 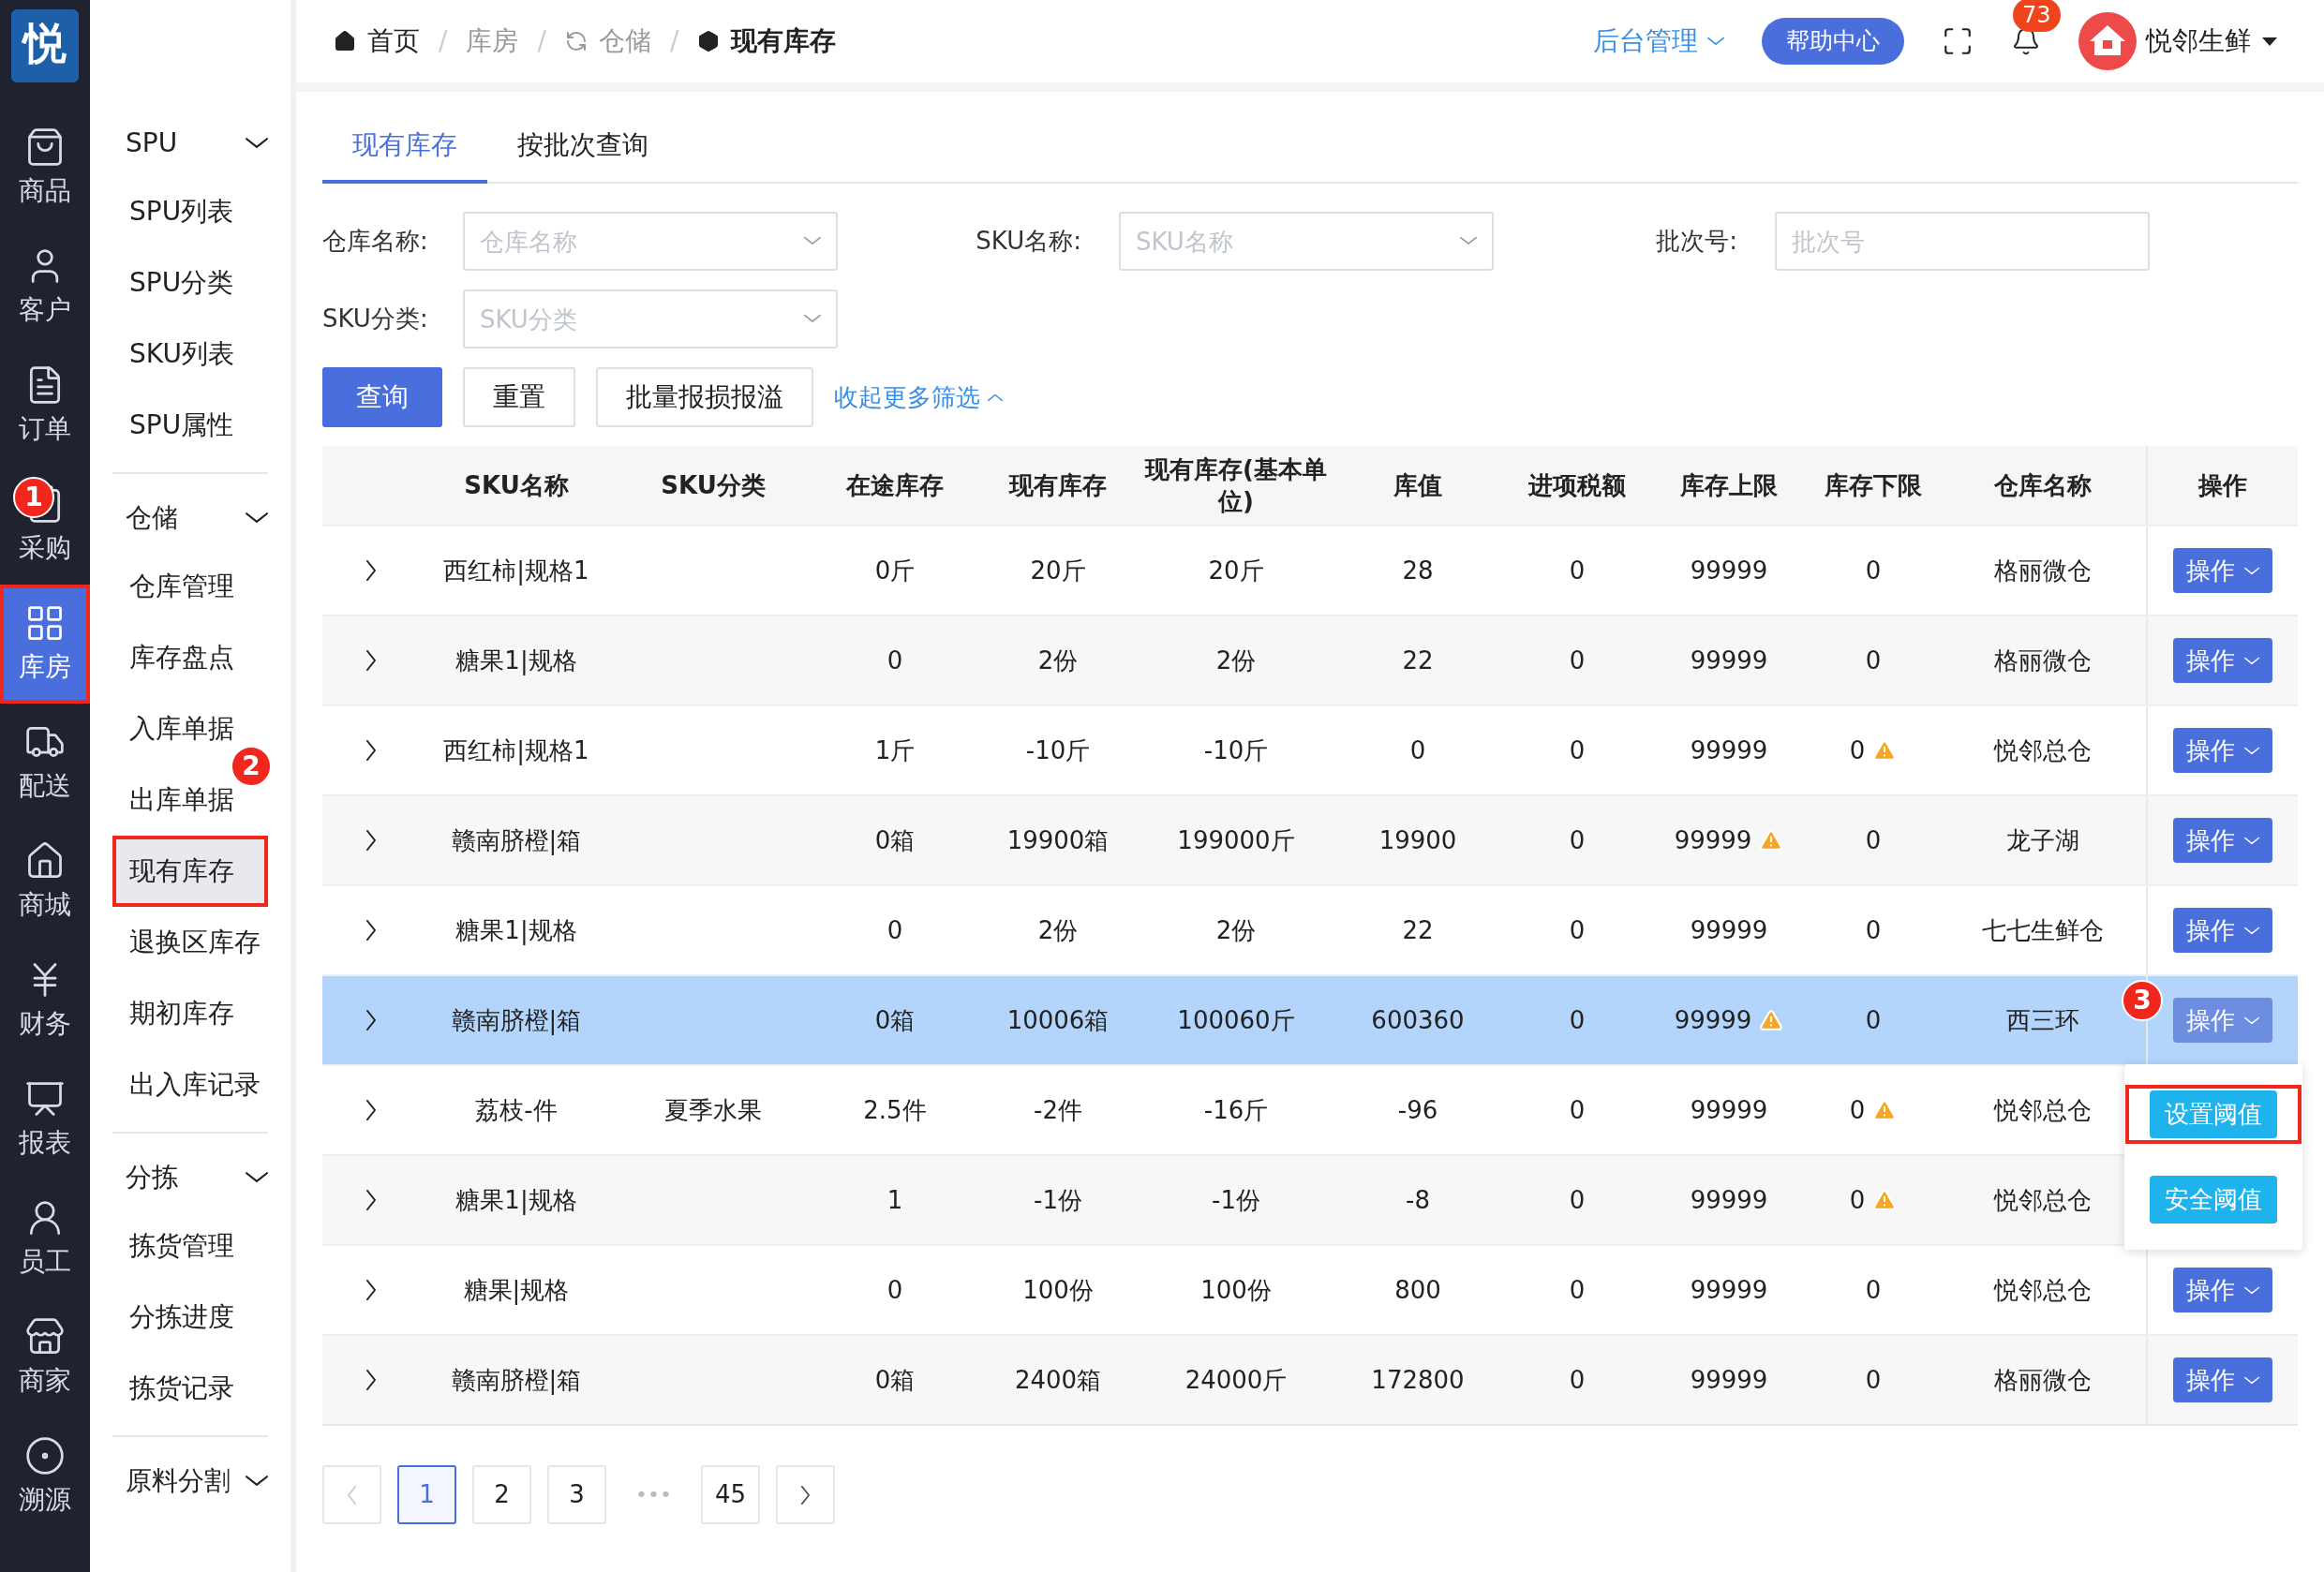 What do you see at coordinates (1058, 1380) in the screenshot?
I see `table-cell-text: 2400箱` at bounding box center [1058, 1380].